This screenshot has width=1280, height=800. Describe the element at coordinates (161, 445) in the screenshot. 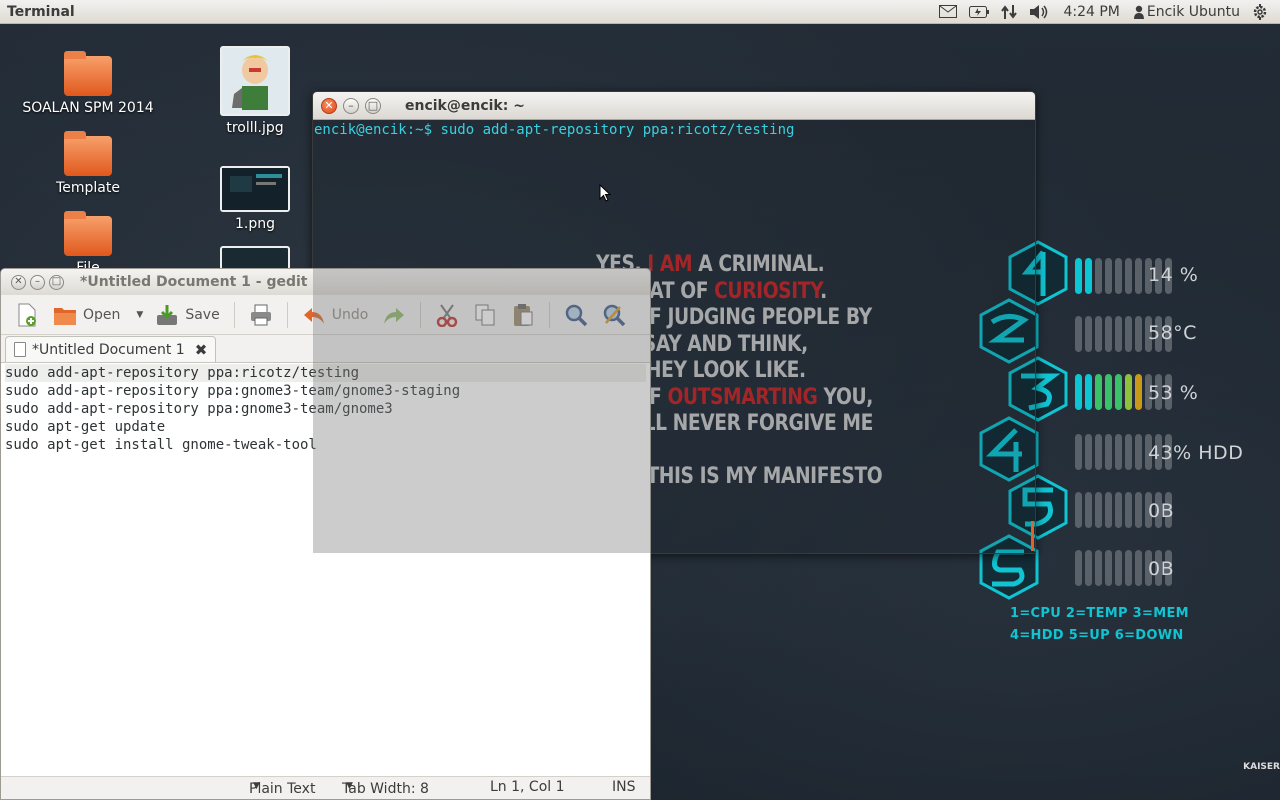

I see `editor-line: sudo apt-get install gnome-tweak-tool` at that location.